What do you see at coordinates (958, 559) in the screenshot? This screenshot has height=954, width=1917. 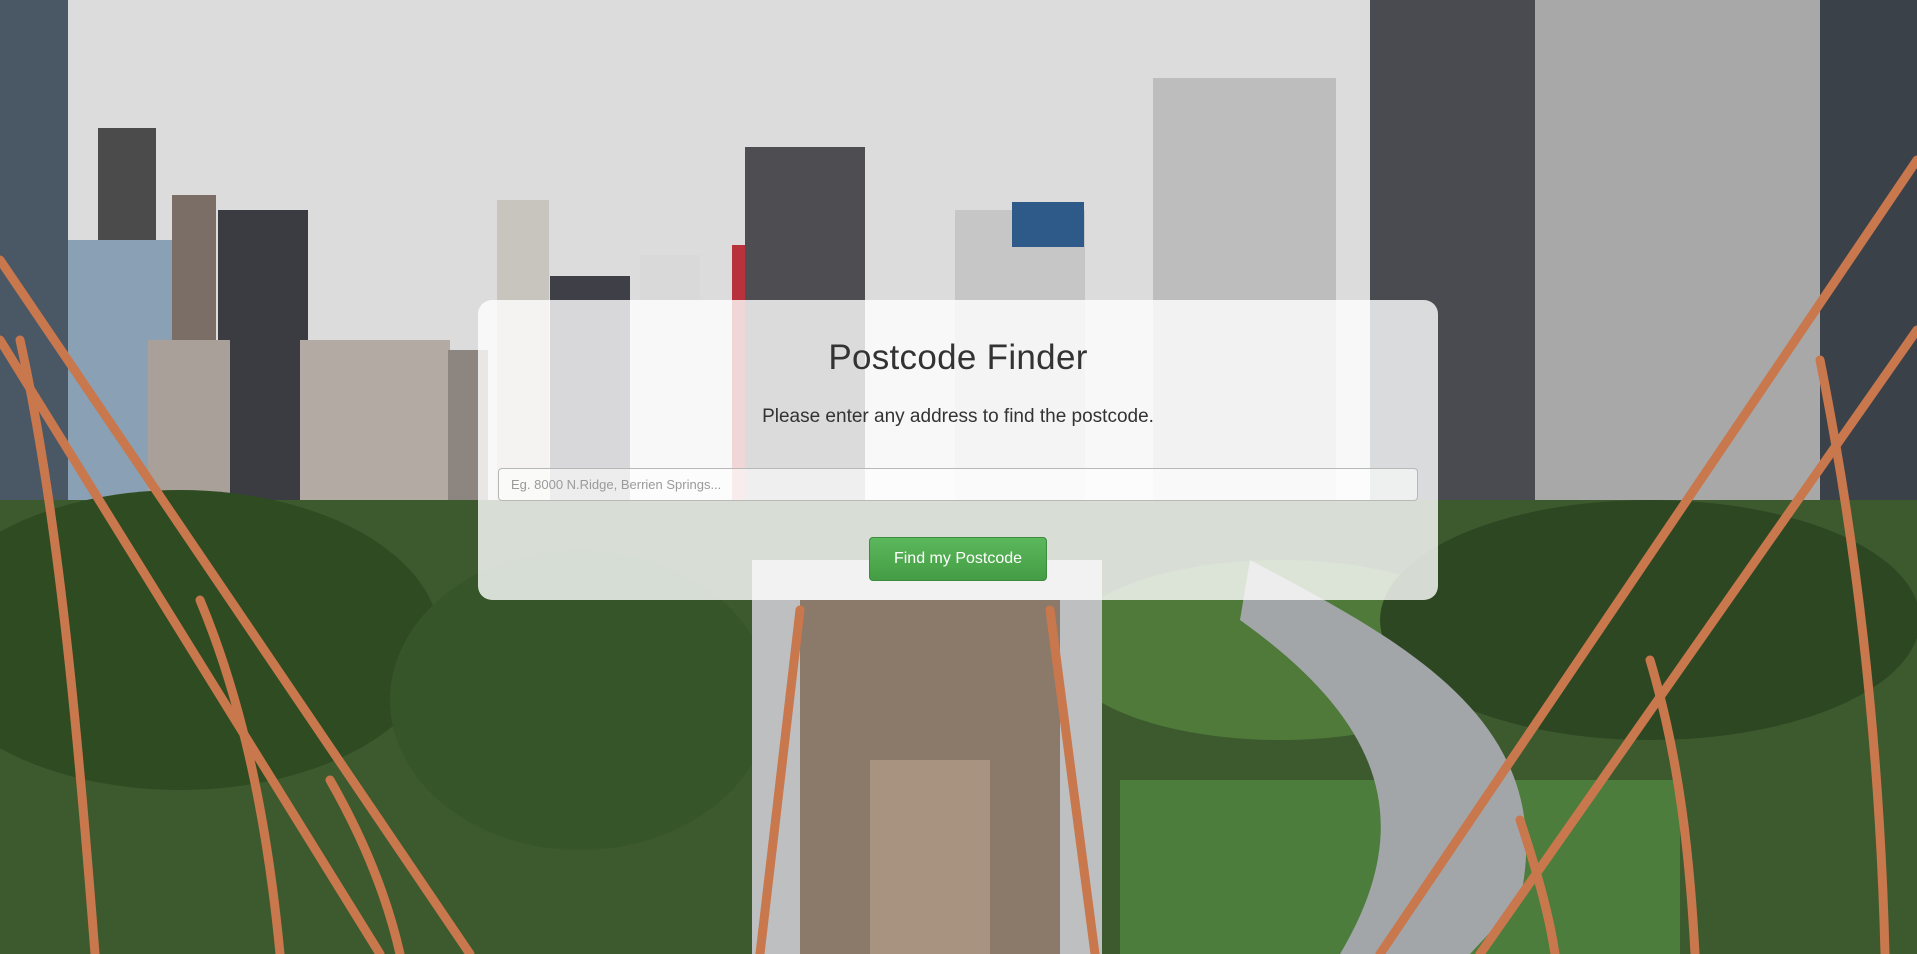 I see `find-postcode-button: Find my Postcode` at bounding box center [958, 559].